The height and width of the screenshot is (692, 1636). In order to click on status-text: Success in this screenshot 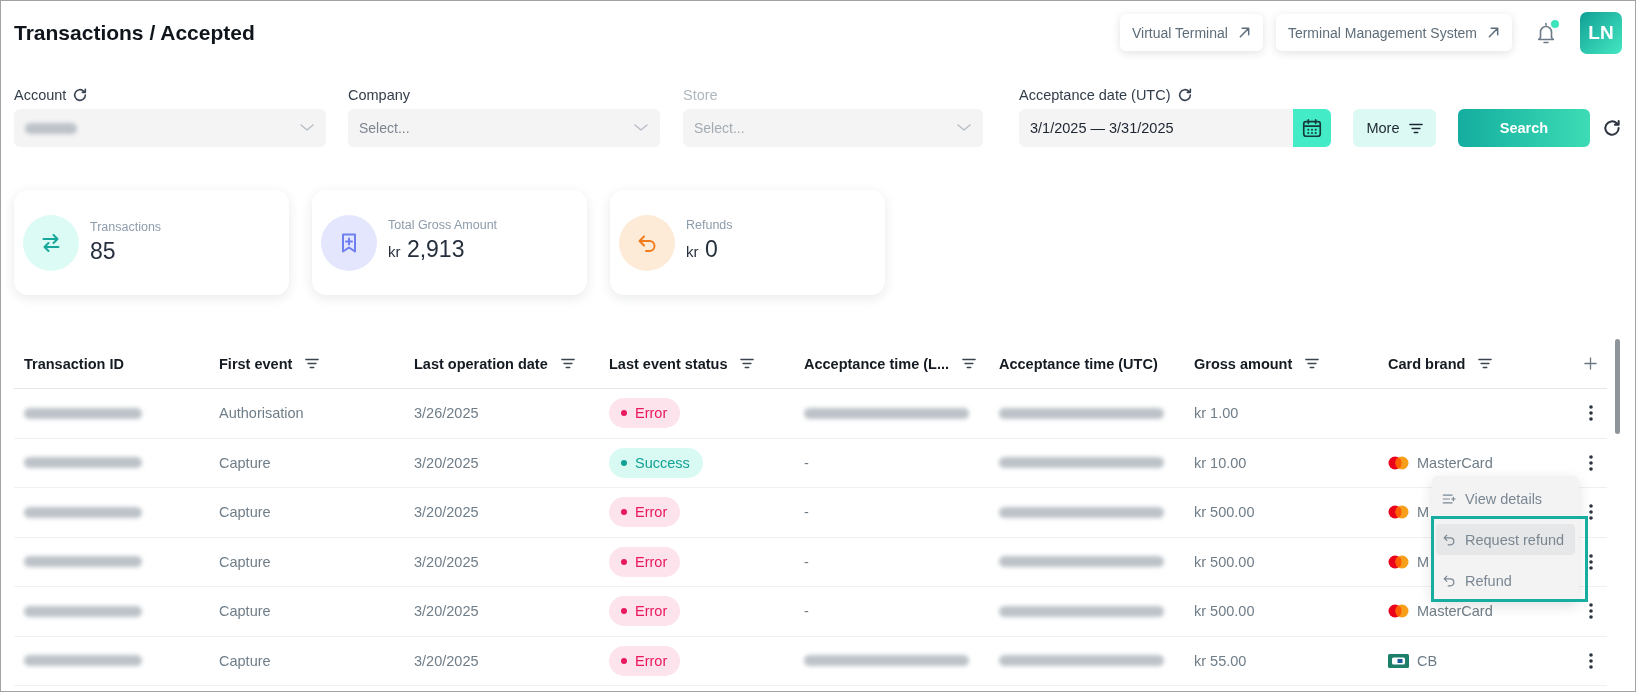, I will do `click(662, 462)`.